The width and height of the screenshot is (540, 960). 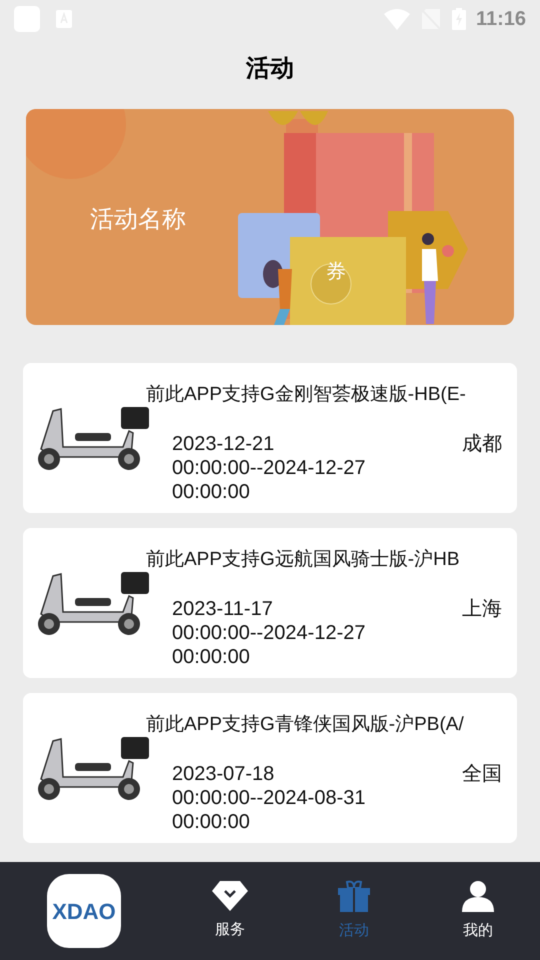 I want to click on activity-title: 前此APP支持G远航国风骑士版-沪HB, so click(x=303, y=560).